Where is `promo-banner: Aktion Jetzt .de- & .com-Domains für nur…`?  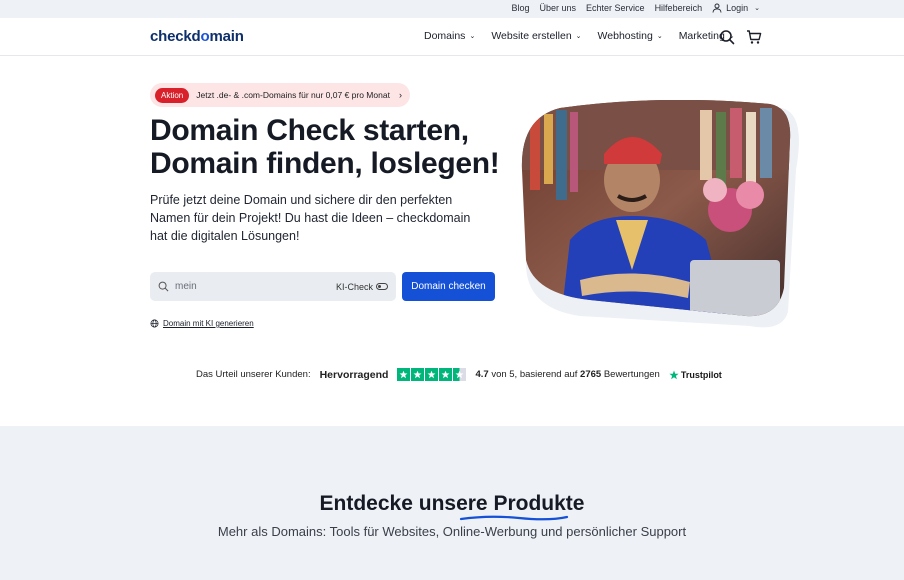
promo-banner: Aktion Jetzt .de- & .com-Domains für nur… is located at coordinates (280, 95).